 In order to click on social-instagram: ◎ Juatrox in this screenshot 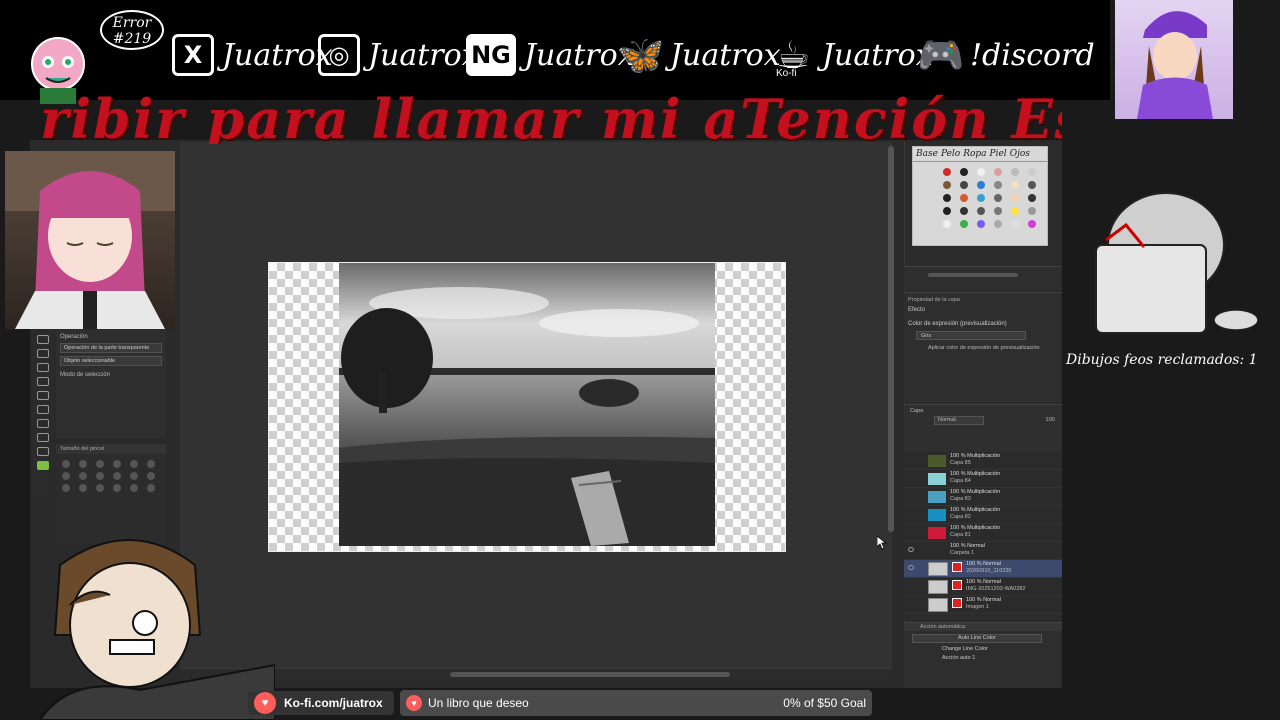, I will do `click(398, 55)`.